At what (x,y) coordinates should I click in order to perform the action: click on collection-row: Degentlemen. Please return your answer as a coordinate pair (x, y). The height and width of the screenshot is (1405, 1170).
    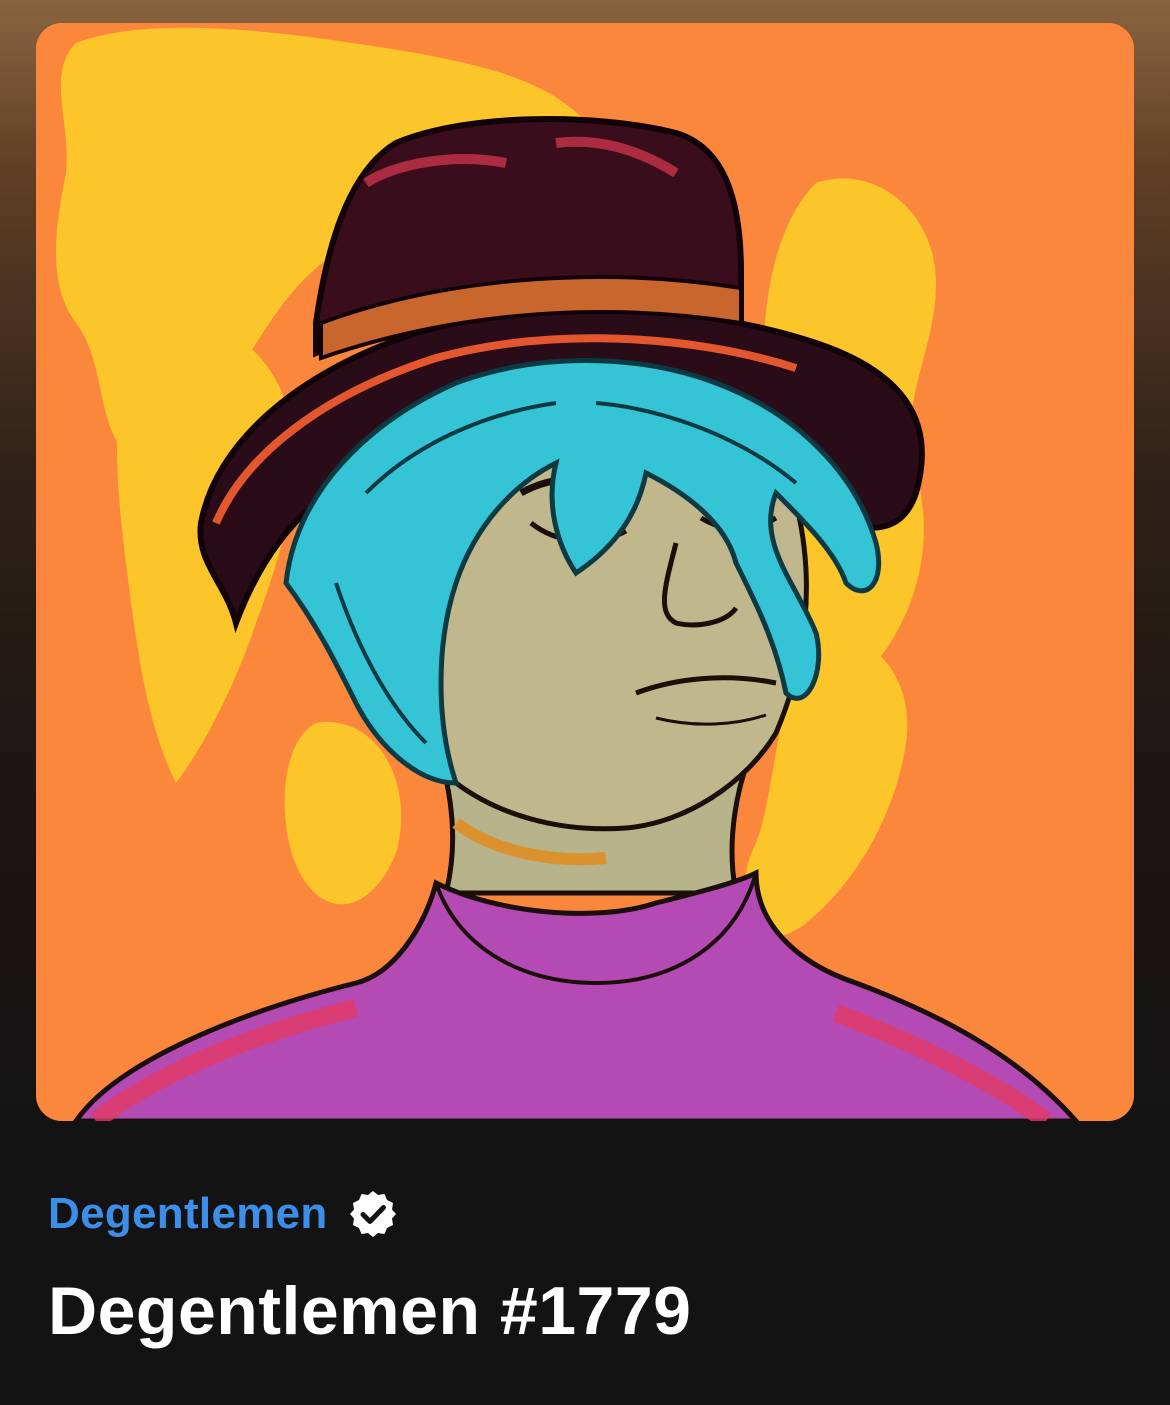
    Looking at the image, I should click on (223, 1214).